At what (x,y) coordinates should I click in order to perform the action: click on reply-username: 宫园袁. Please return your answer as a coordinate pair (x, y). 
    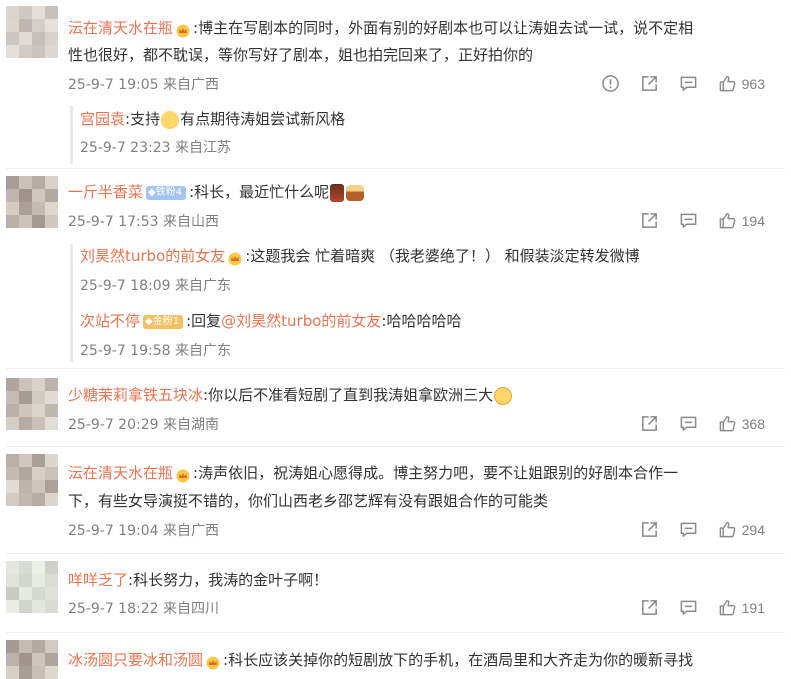
    Looking at the image, I should click on (102, 119).